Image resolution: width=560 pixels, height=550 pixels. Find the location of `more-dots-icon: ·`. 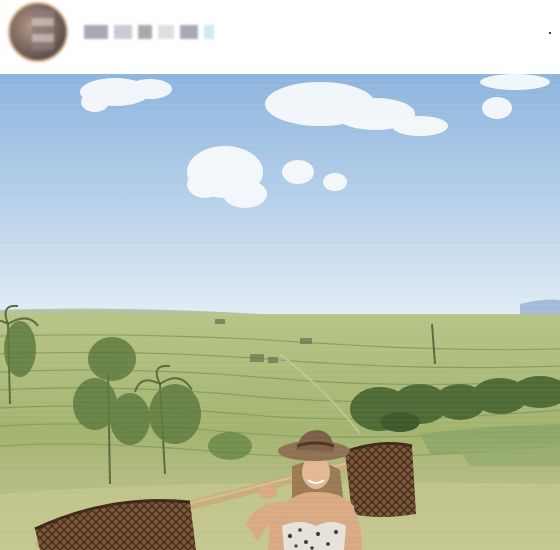

more-dots-icon: · is located at coordinates (550, 32).